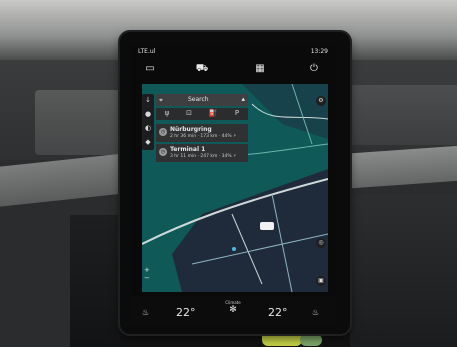  What do you see at coordinates (167, 113) in the screenshot?
I see `fork-icon: ψ` at bounding box center [167, 113].